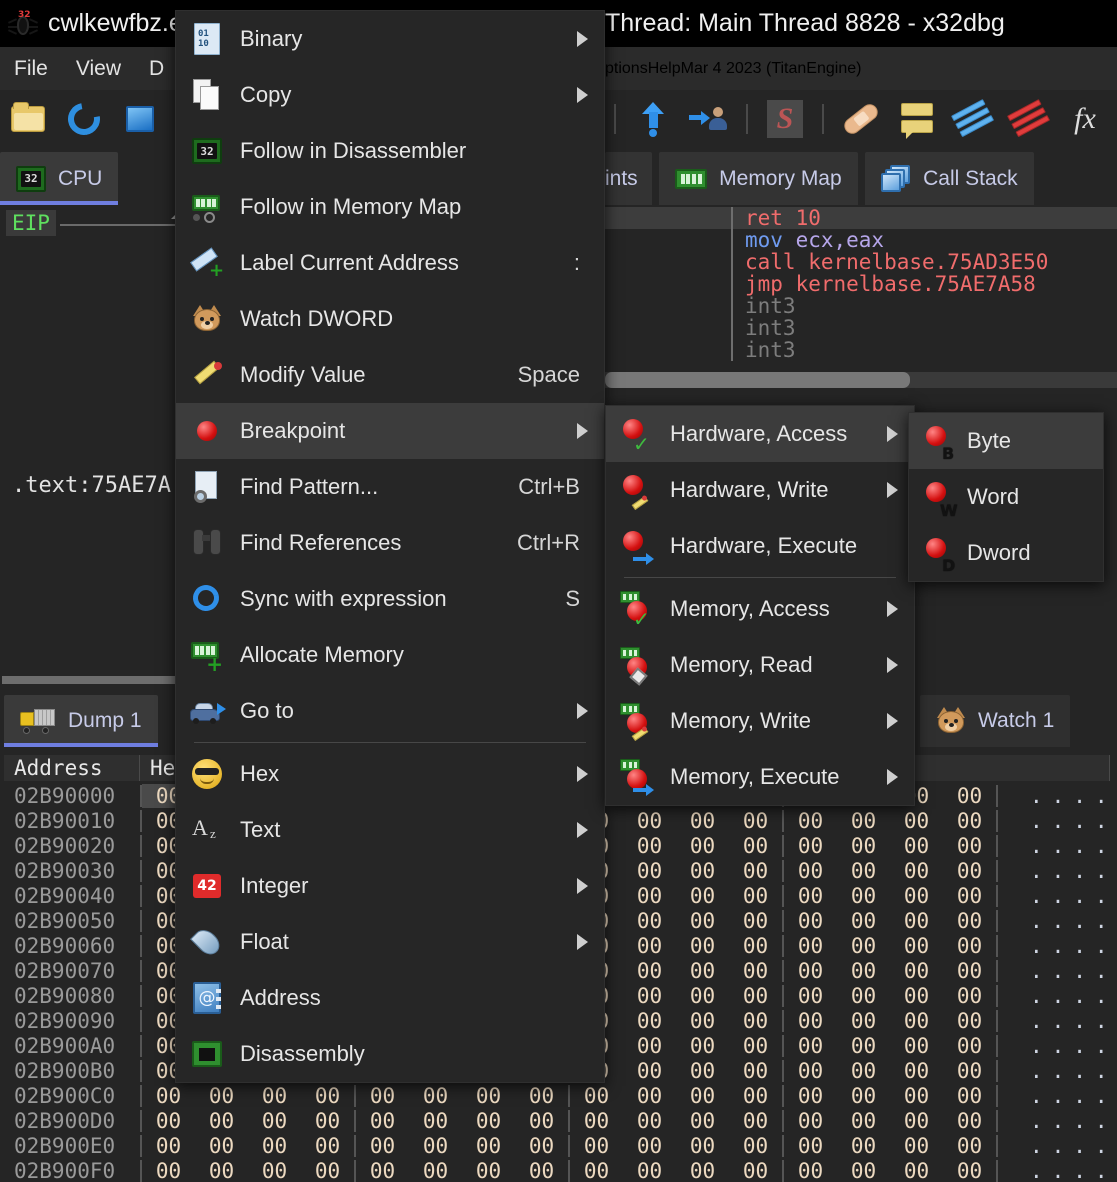  What do you see at coordinates (1085, 119) in the screenshot?
I see `functions-icon: fx` at bounding box center [1085, 119].